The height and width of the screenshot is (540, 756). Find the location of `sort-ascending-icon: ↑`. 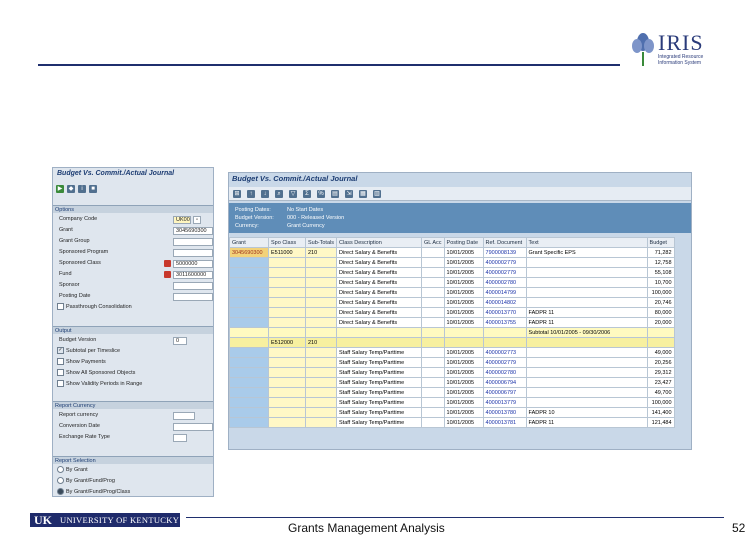

sort-ascending-icon: ↑ is located at coordinates (251, 193).